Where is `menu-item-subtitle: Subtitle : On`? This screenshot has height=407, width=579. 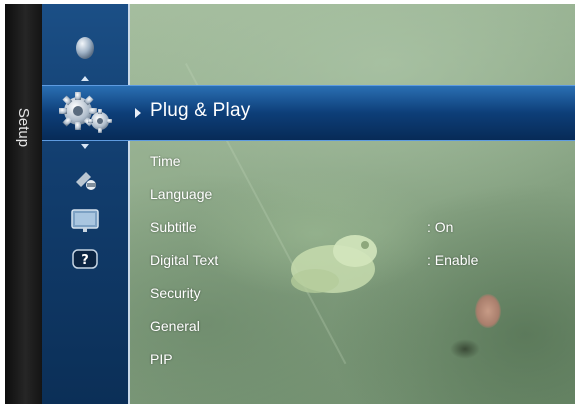 menu-item-subtitle: Subtitle : On is located at coordinates (360, 226).